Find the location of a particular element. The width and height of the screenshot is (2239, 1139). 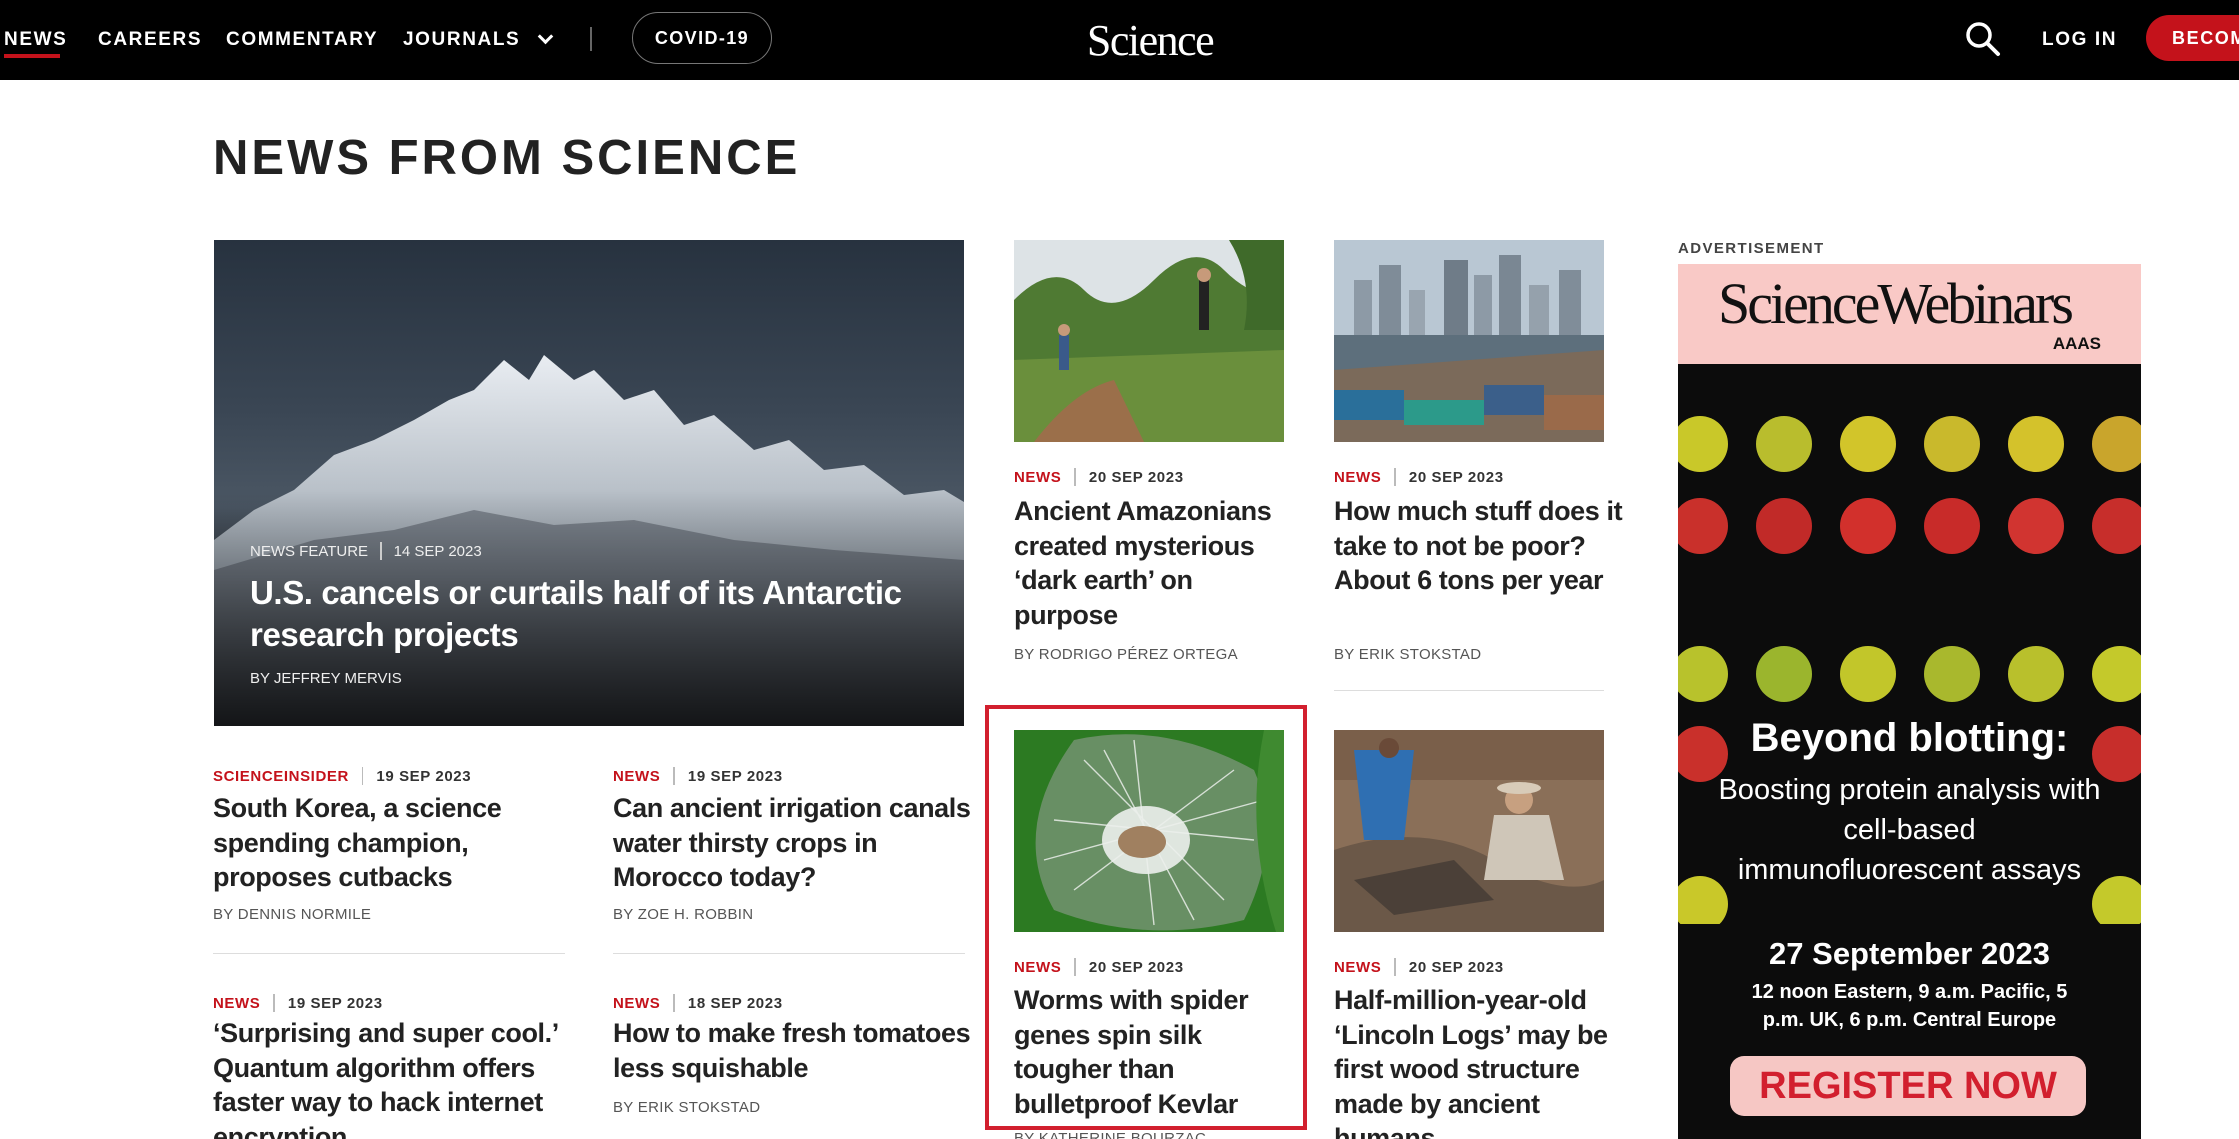

nav-news: NEWS is located at coordinates (35, 40).